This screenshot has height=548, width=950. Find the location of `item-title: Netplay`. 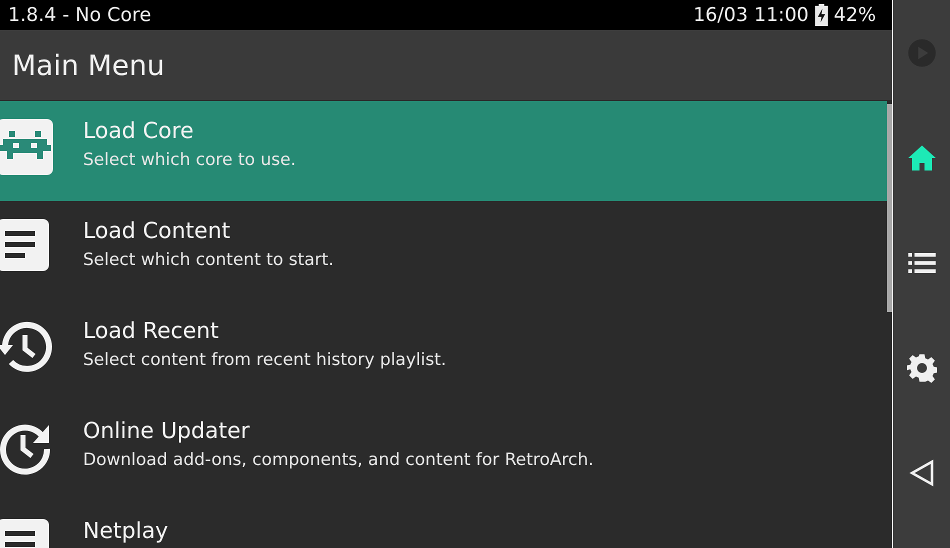

item-title: Netplay is located at coordinates (125, 531).